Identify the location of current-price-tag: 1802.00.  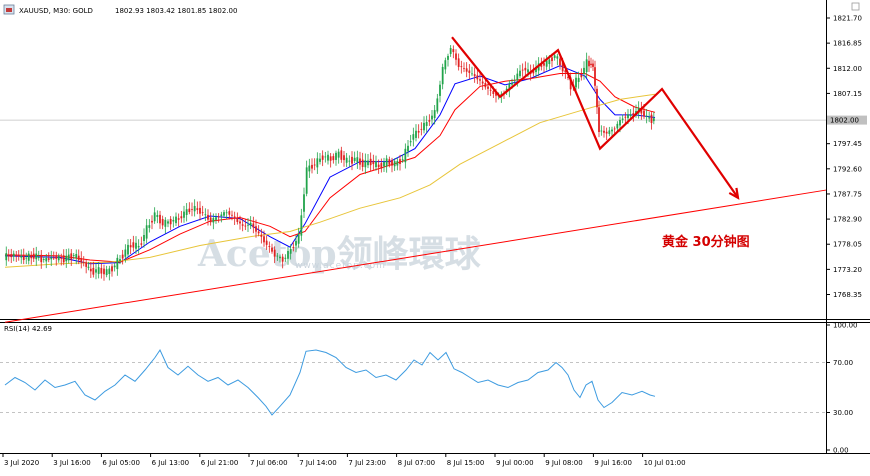
(847, 120).